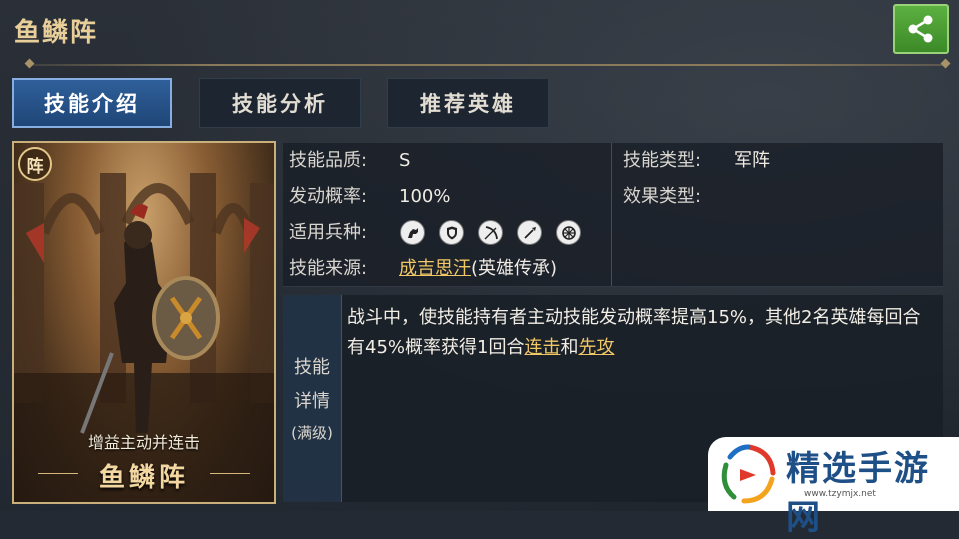  I want to click on source-hero-link: 成吉思汗, so click(435, 268).